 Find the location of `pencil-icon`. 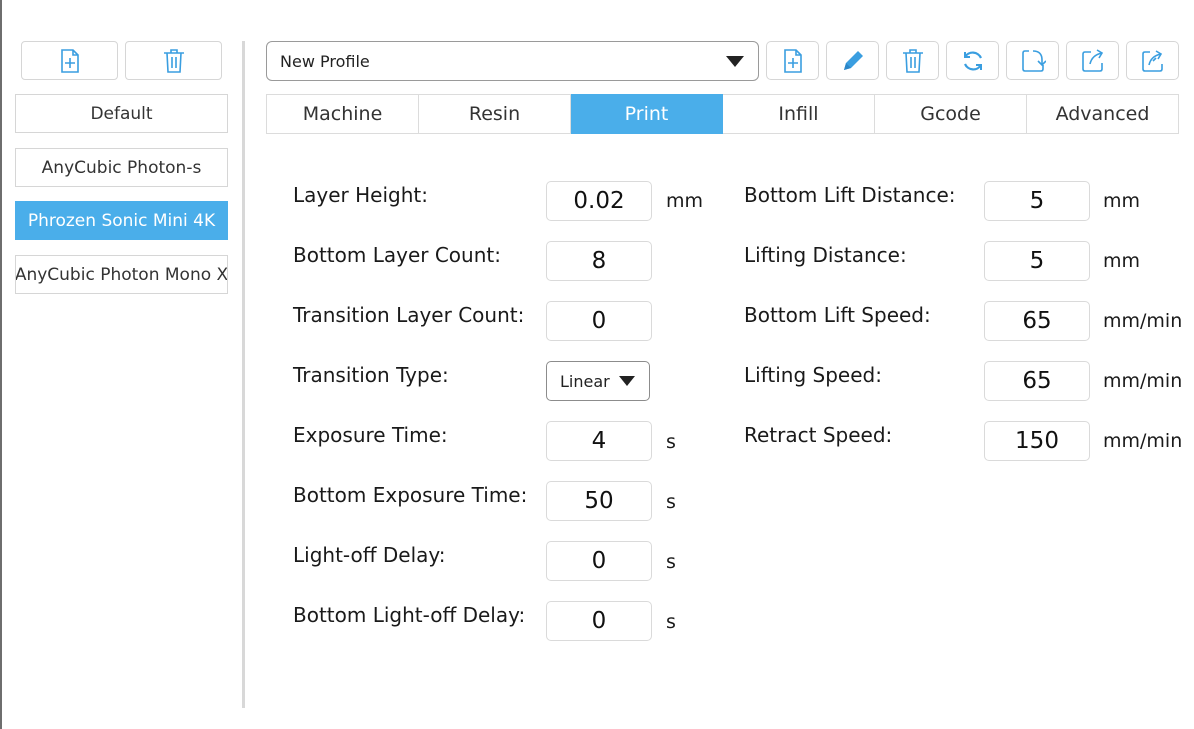

pencil-icon is located at coordinates (853, 60).